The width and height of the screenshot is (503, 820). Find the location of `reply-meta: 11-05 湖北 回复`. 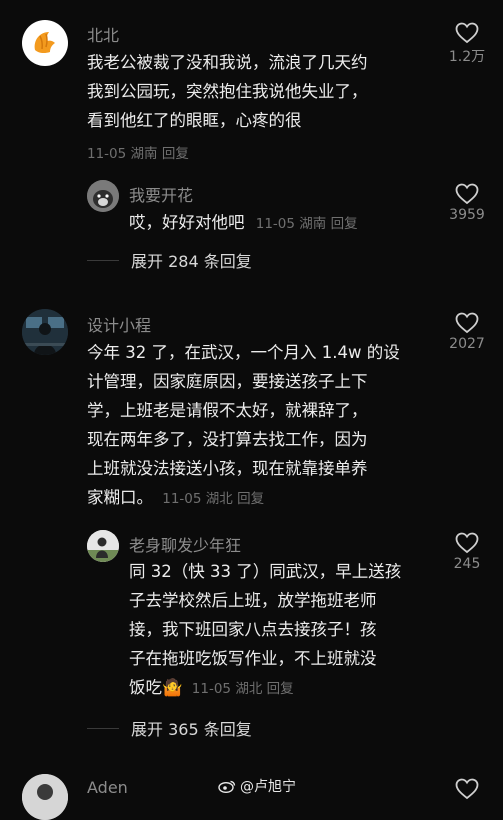

reply-meta: 11-05 湖北 回复 is located at coordinates (243, 689).